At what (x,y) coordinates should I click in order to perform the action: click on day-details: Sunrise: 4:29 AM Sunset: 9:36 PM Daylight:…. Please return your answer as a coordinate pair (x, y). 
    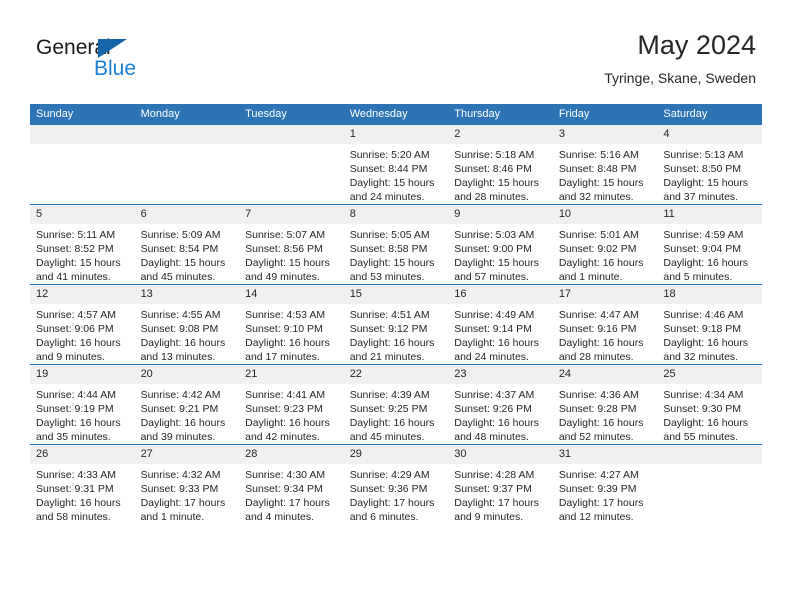
    Looking at the image, I should click on (396, 494).